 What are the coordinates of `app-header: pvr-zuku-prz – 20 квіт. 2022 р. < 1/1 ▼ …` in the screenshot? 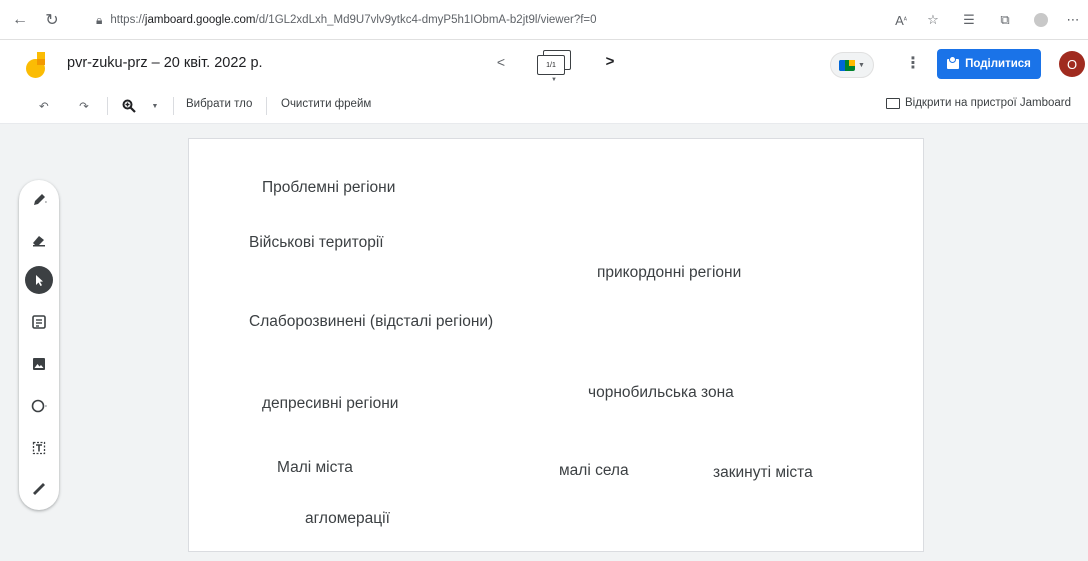 It's located at (544, 64).